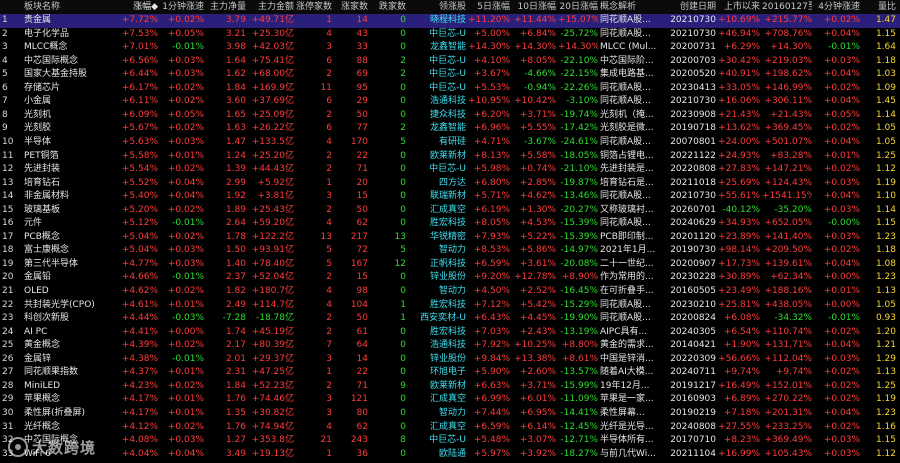  I want to click on cell-name: MiniLED, so click(70, 387).